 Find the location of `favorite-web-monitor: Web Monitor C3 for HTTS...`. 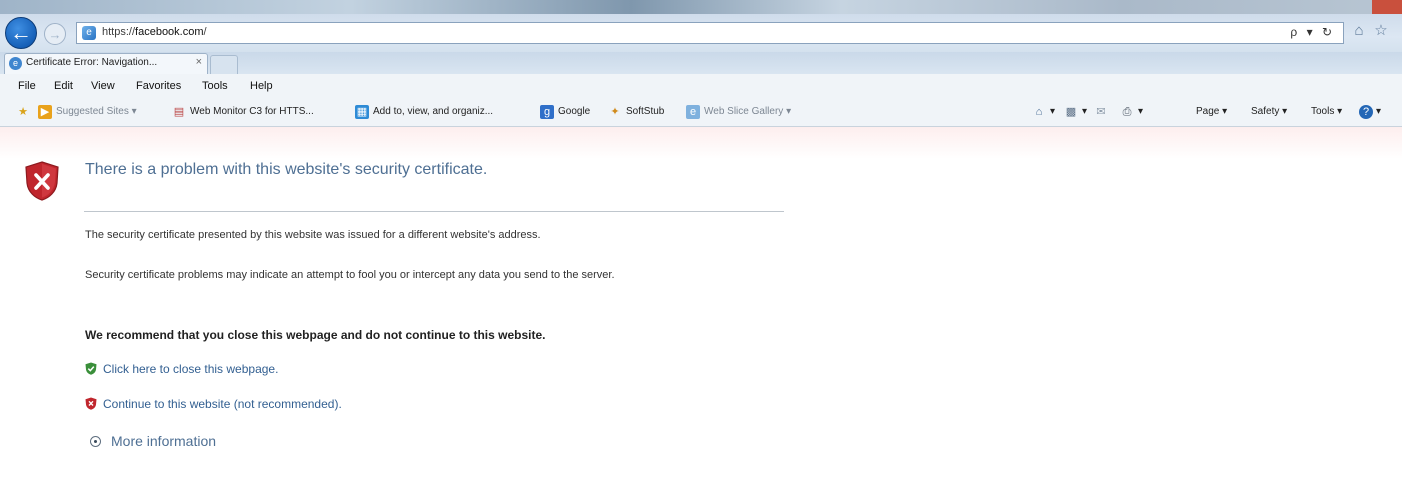

favorite-web-monitor: Web Monitor C3 for HTTS... is located at coordinates (252, 111).